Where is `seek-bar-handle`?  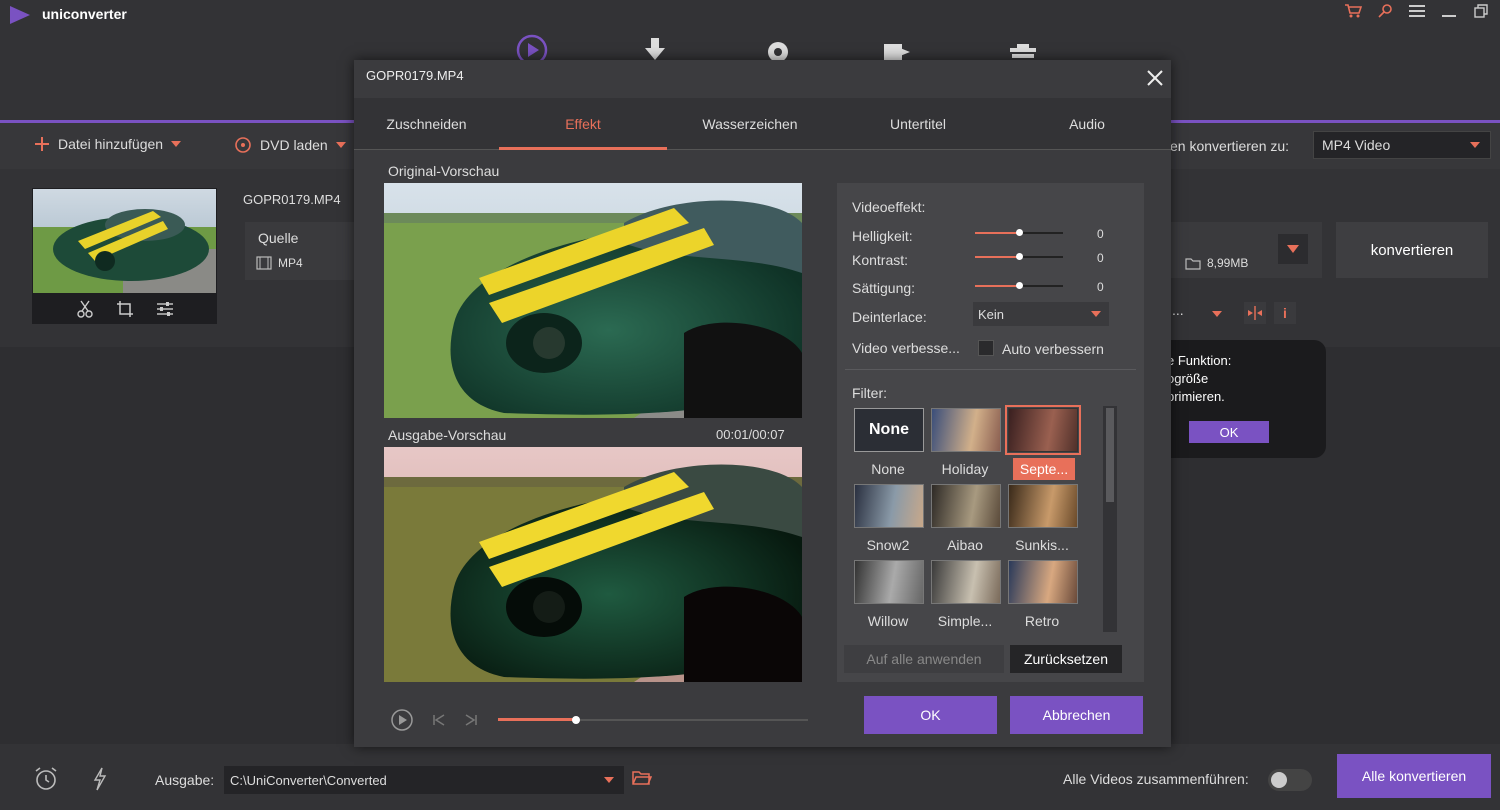
seek-bar-handle is located at coordinates (576, 720).